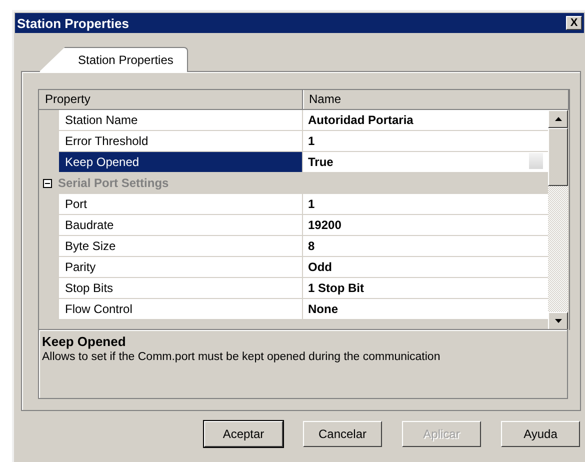 This screenshot has height=462, width=585. Describe the element at coordinates (113, 59) in the screenshot. I see `tab: Station Properties` at that location.